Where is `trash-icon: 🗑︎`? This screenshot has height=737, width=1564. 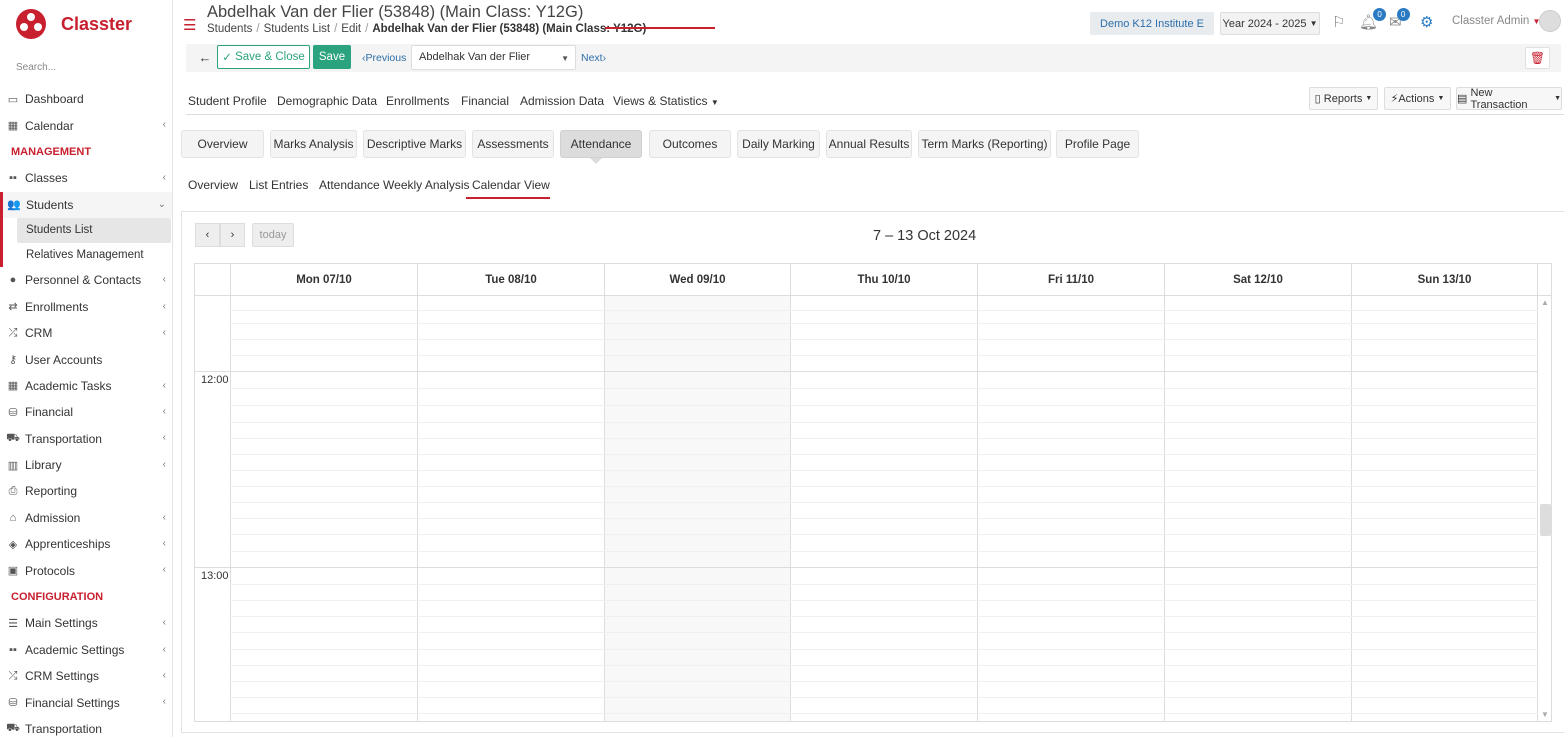 trash-icon: 🗑︎ is located at coordinates (1537, 58).